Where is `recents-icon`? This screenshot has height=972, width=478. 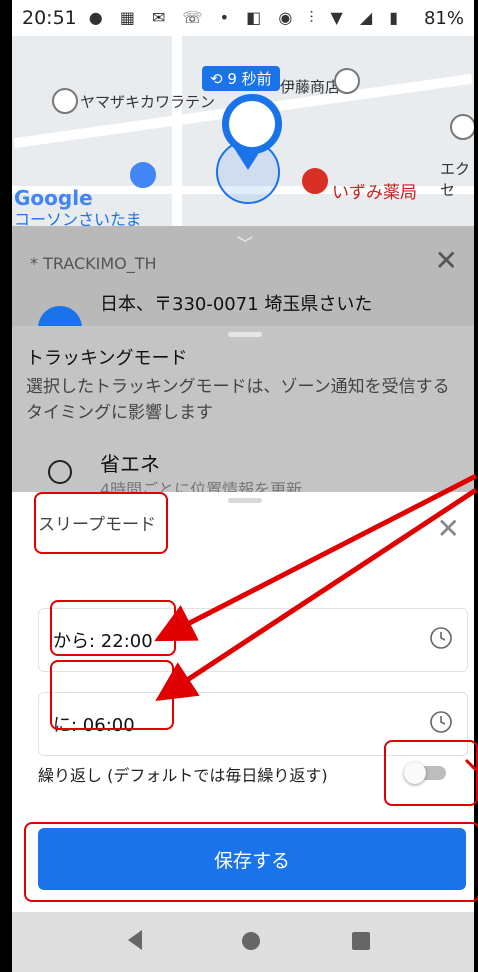 recents-icon is located at coordinates (361, 941).